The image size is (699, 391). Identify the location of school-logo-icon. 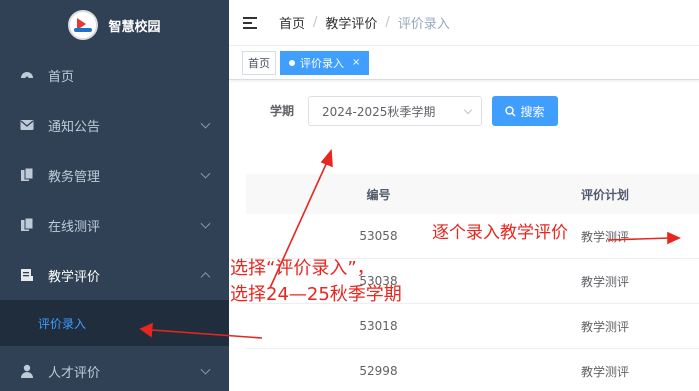
(83, 25).